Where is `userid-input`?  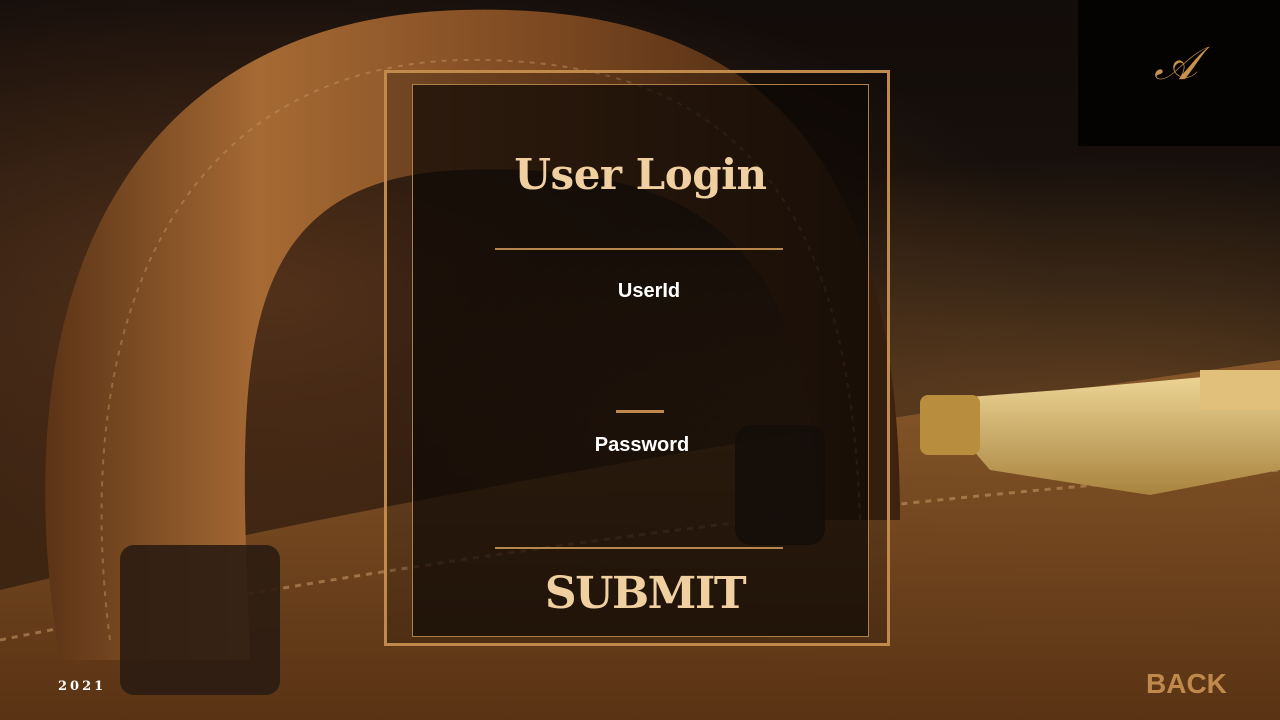
userid-input is located at coordinates (641, 353).